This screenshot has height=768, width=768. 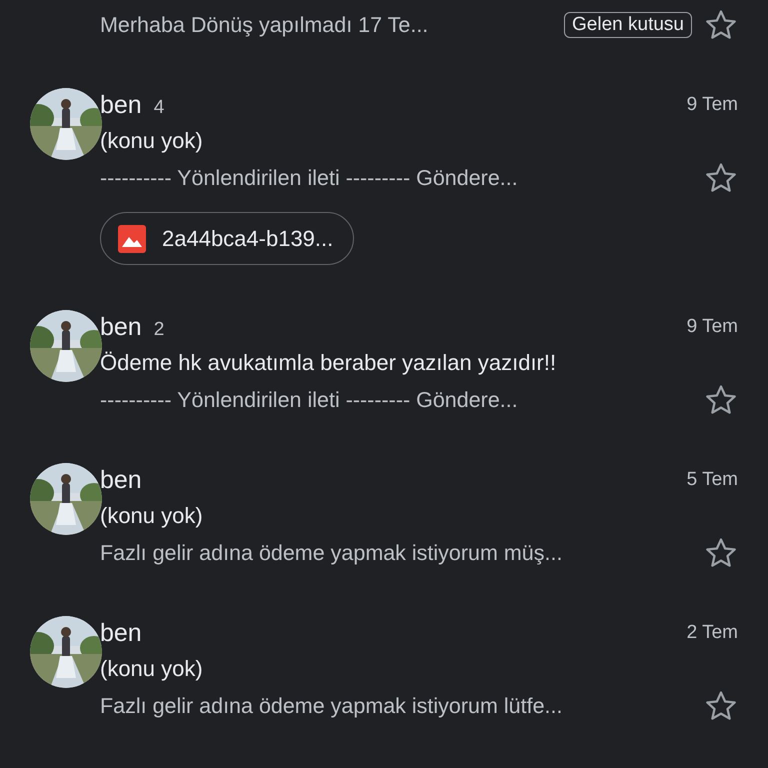 I want to click on image-icon, so click(x=132, y=238).